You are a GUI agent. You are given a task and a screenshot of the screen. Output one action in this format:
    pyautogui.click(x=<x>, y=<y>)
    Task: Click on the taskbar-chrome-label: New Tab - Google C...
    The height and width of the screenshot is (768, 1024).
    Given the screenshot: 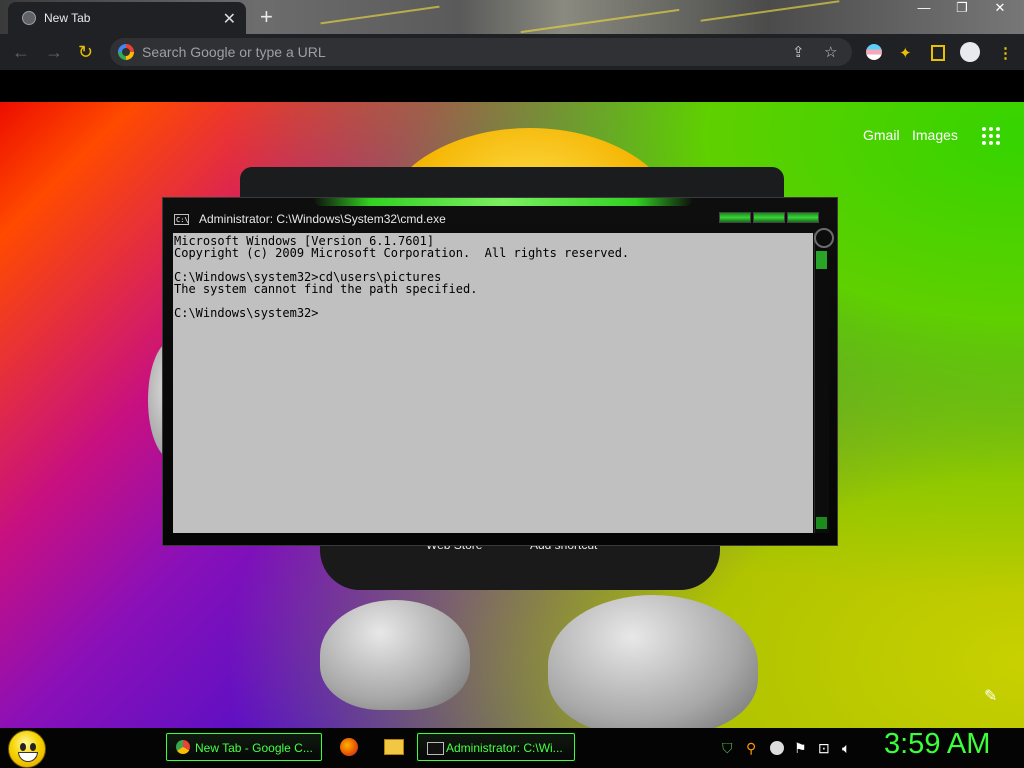 What is the action you would take?
    pyautogui.click(x=254, y=748)
    